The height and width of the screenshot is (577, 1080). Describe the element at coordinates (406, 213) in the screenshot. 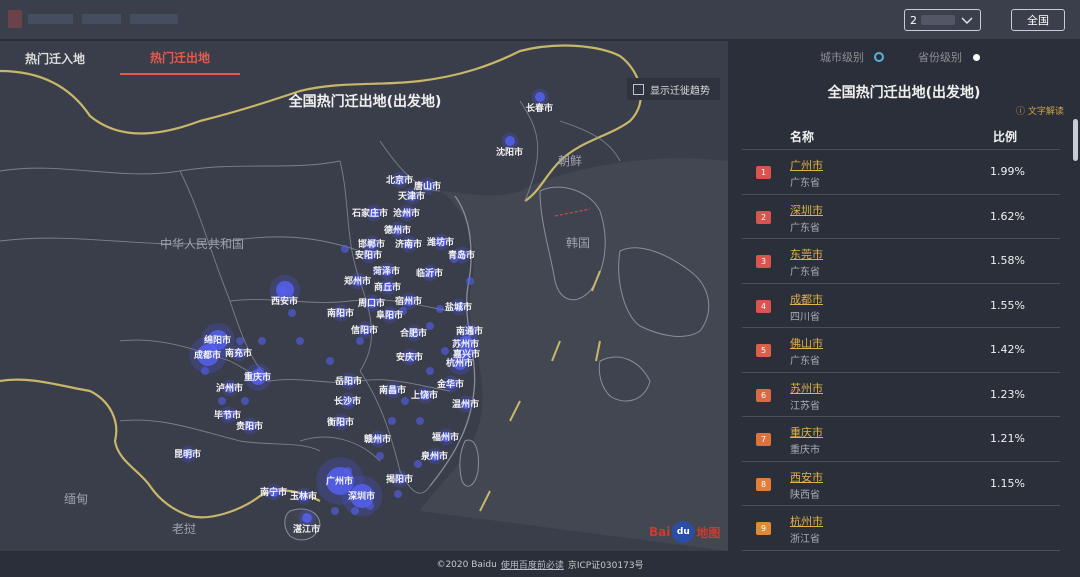

I see `city-label: 沧州市` at that location.